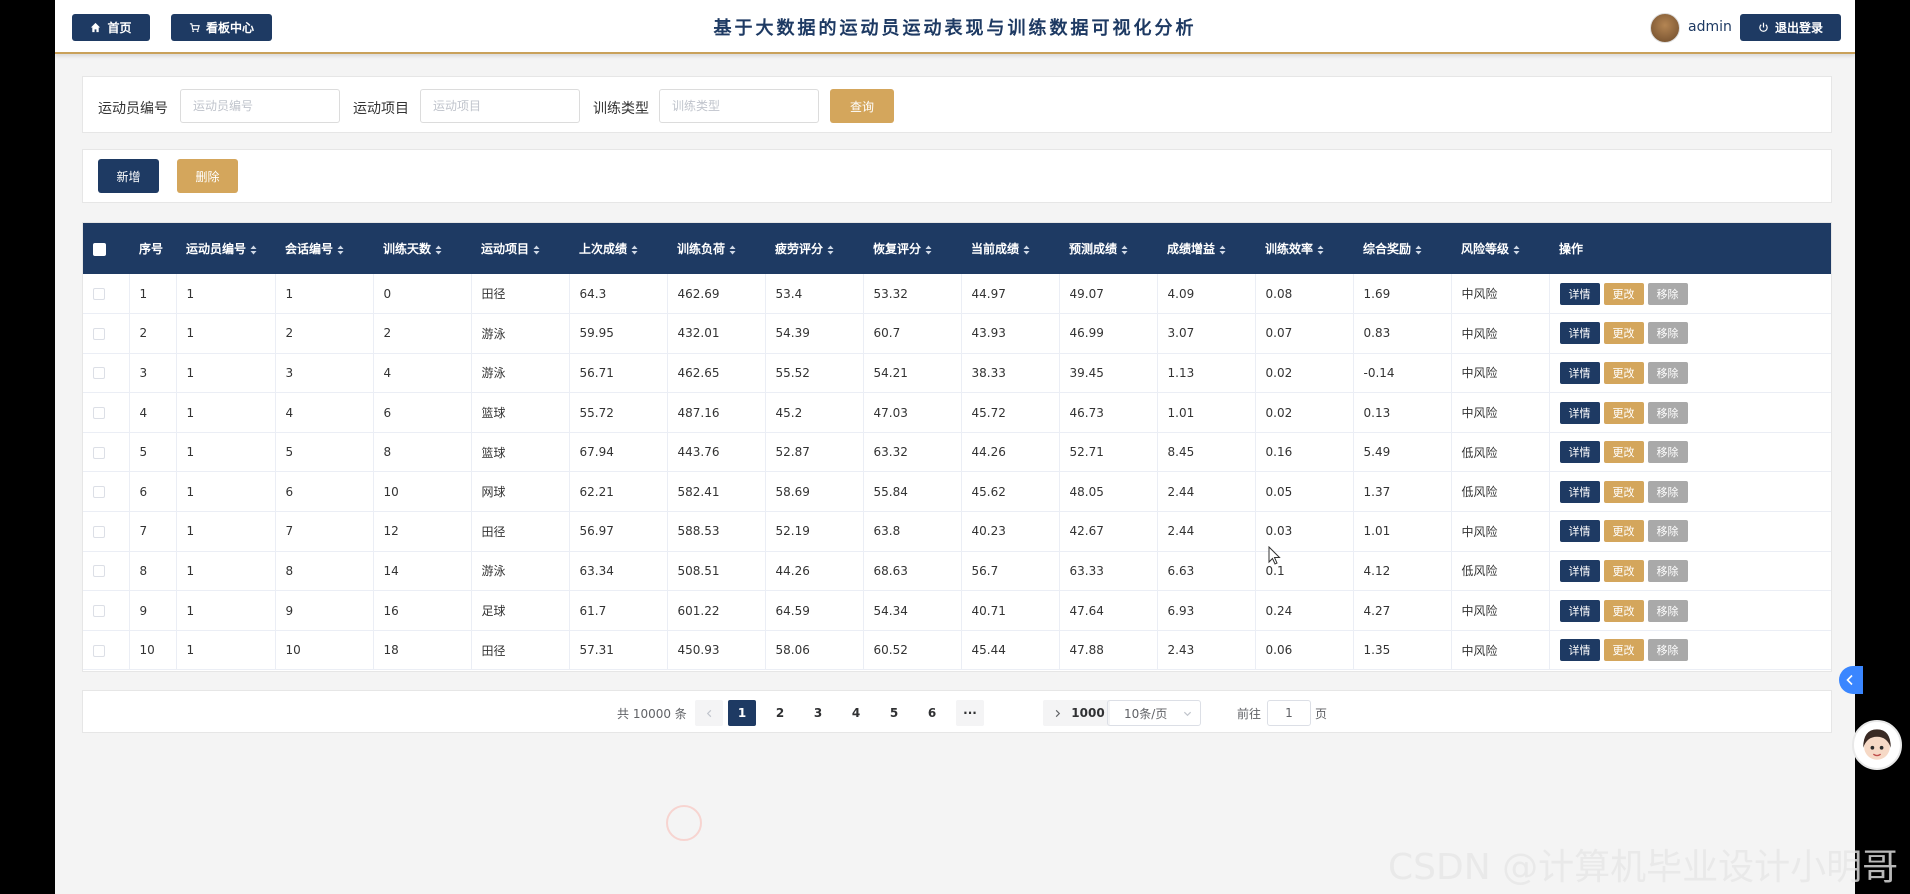 The width and height of the screenshot is (1910, 894). What do you see at coordinates (1088, 713) in the screenshot?
I see `last-page-button: 1000` at bounding box center [1088, 713].